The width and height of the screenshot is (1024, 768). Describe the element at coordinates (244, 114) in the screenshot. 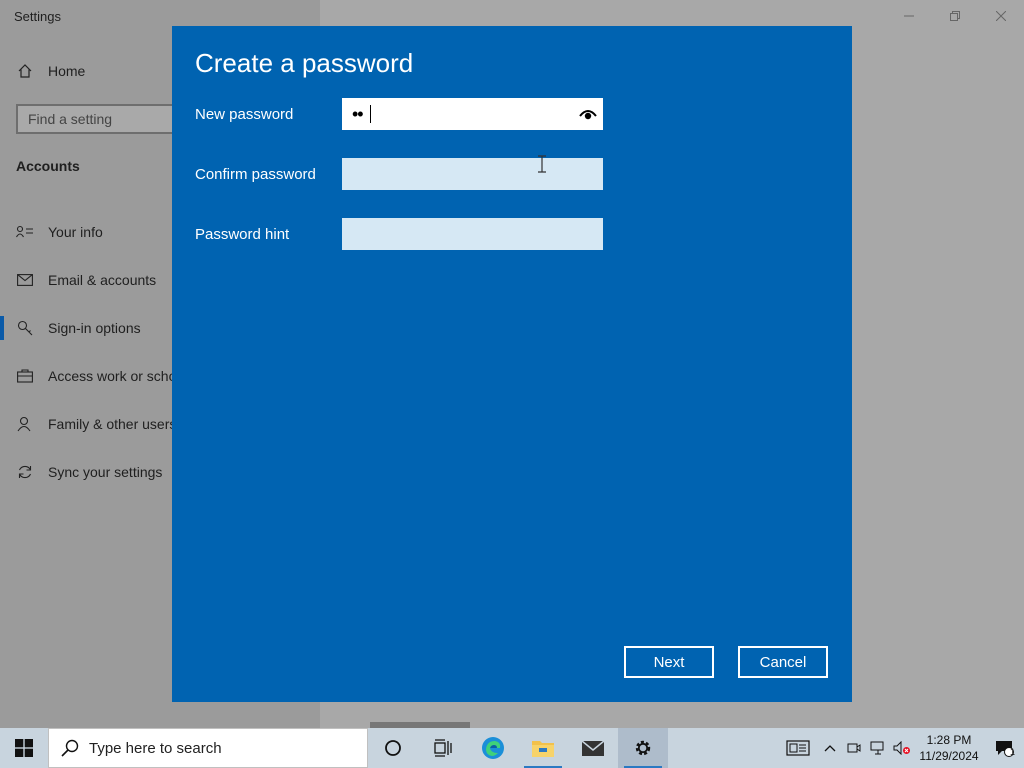

I see `new-password-label: New password` at that location.